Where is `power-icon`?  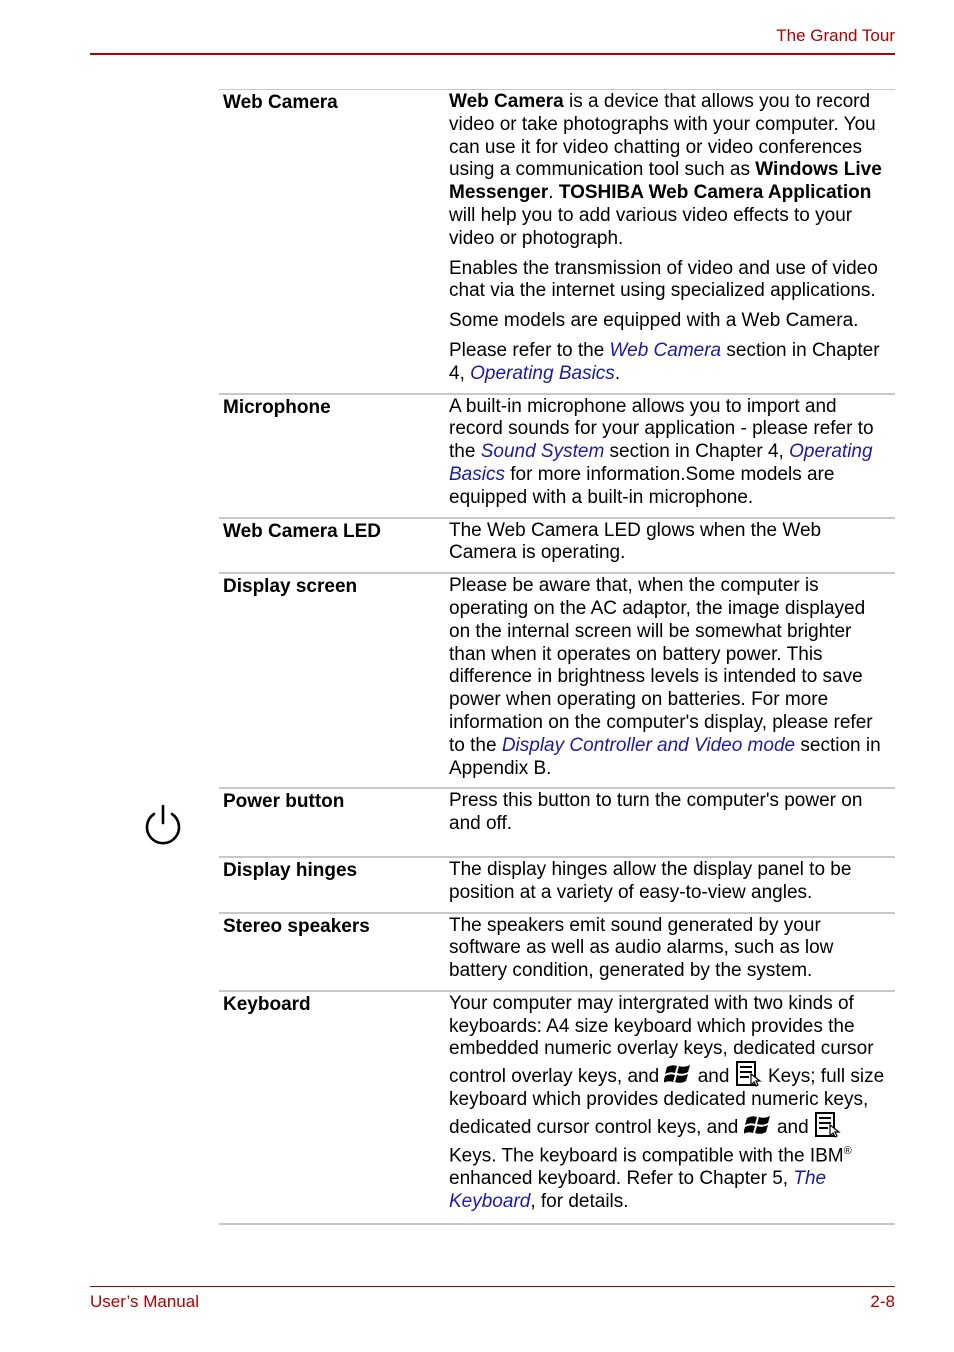 power-icon is located at coordinates (163, 825).